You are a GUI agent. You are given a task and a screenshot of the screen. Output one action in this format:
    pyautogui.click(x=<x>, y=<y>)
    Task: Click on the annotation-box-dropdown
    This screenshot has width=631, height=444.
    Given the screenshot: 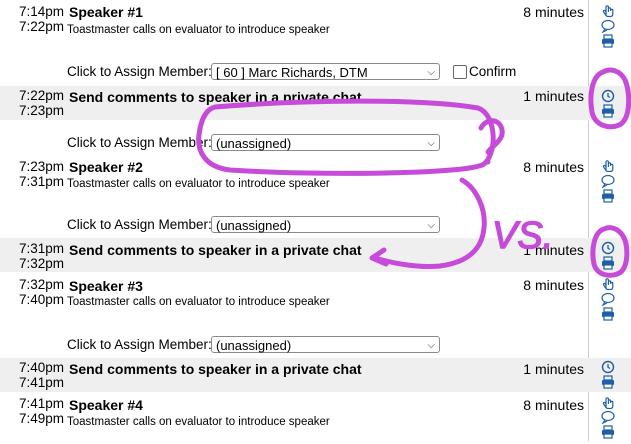 What is the action you would take?
    pyautogui.click(x=346, y=137)
    